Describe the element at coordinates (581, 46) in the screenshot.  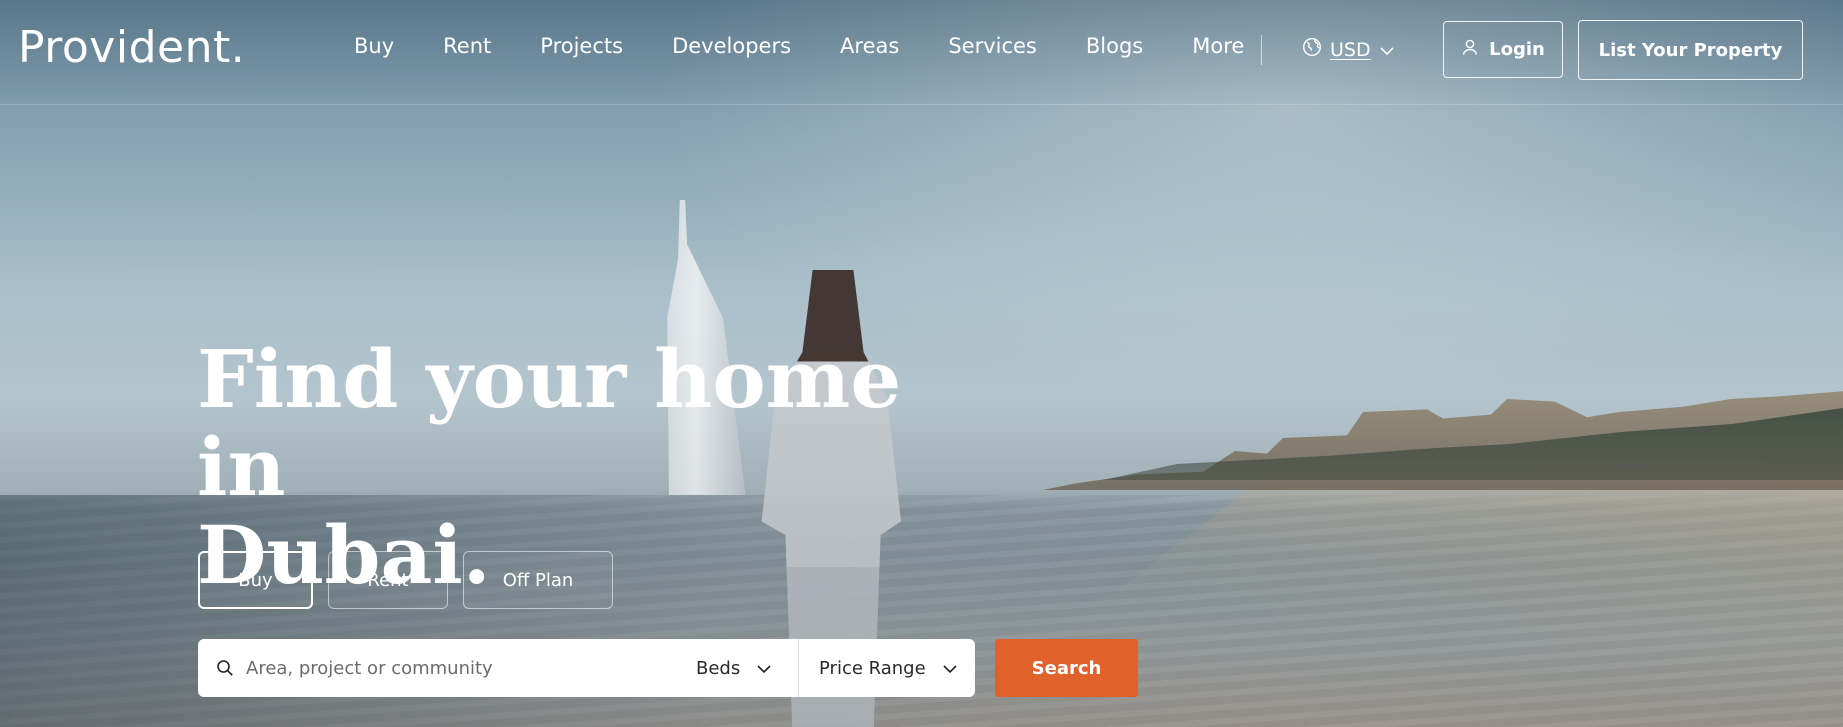
I see `nav-item-projects: Projects` at that location.